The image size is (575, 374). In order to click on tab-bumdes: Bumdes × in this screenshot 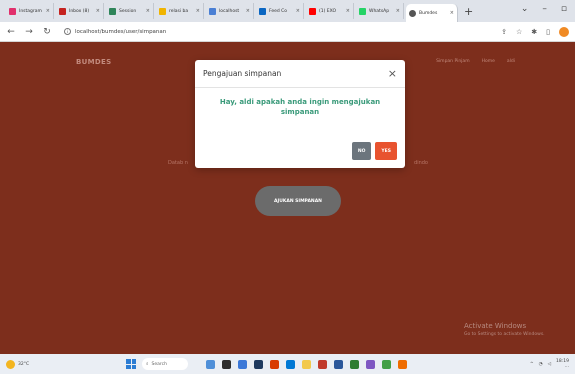, I will do `click(432, 13)`.